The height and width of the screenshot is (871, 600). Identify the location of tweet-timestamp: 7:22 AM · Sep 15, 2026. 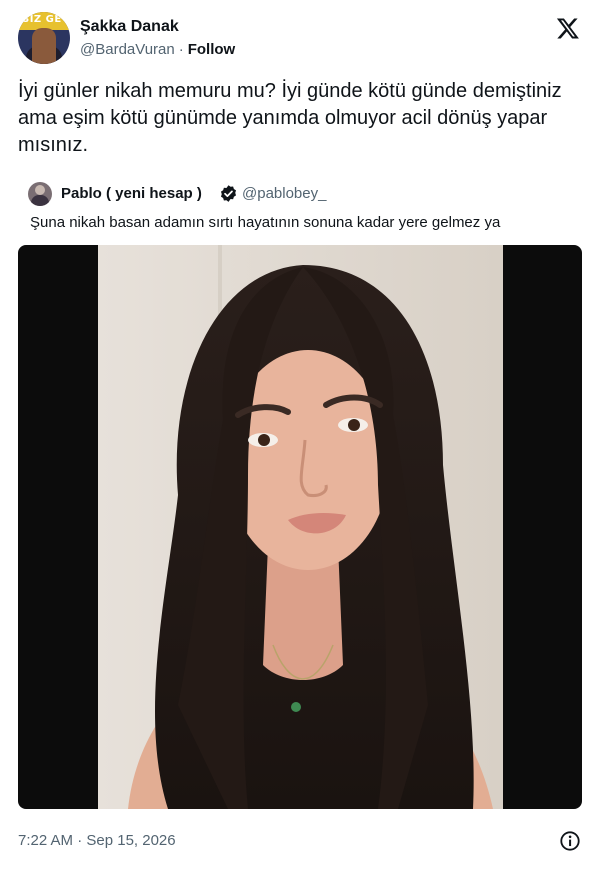
(97, 840).